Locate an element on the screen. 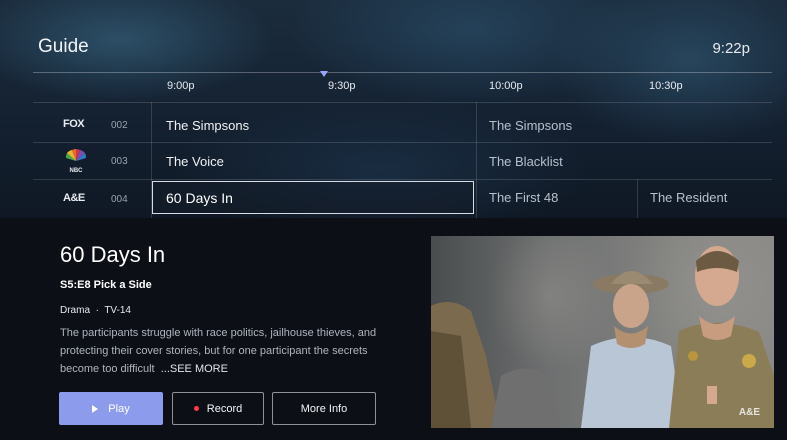 The height and width of the screenshot is (440, 787). program-meta: Drama · TV-14 is located at coordinates (95, 310).